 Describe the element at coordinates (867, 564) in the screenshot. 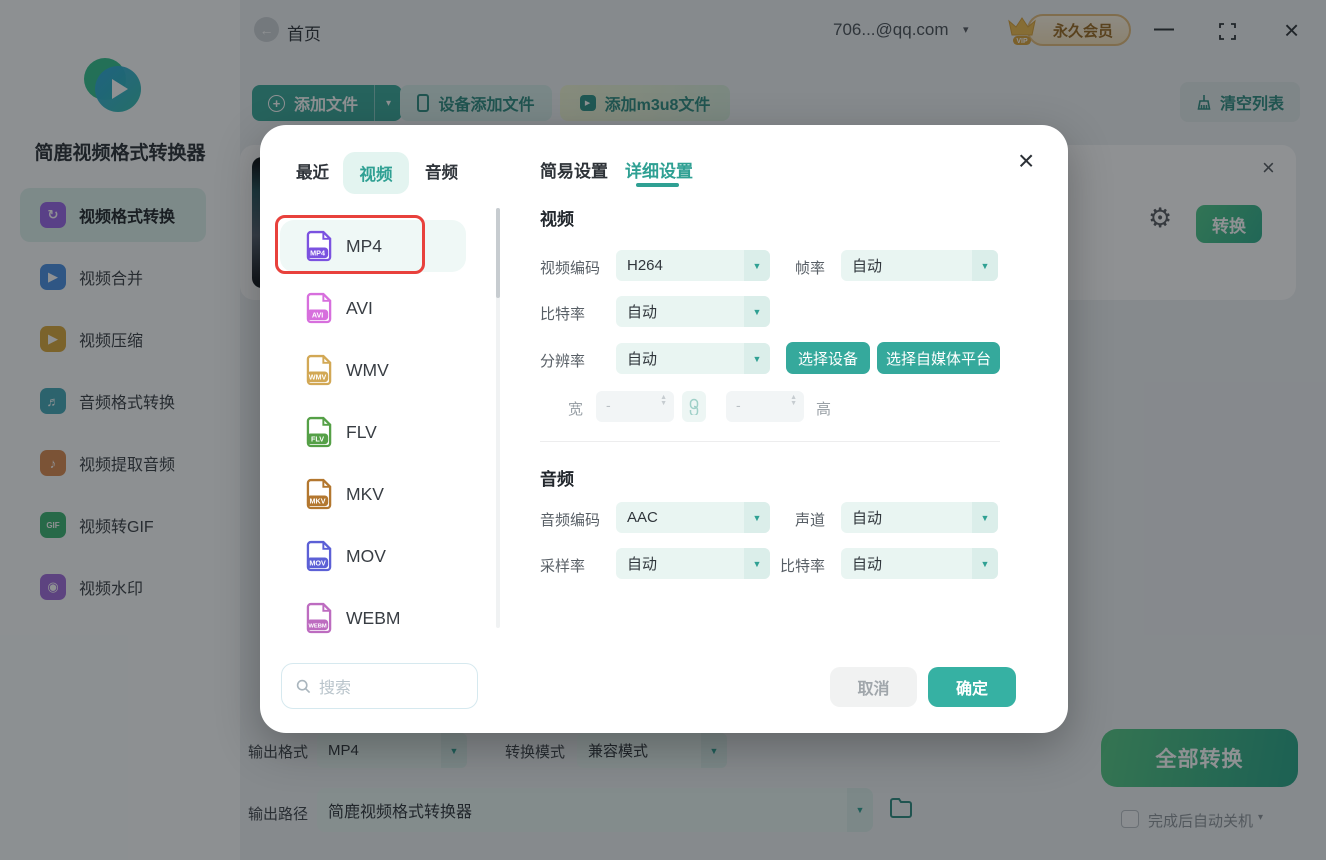

I see `audio-bitrate-value: 自动` at that location.